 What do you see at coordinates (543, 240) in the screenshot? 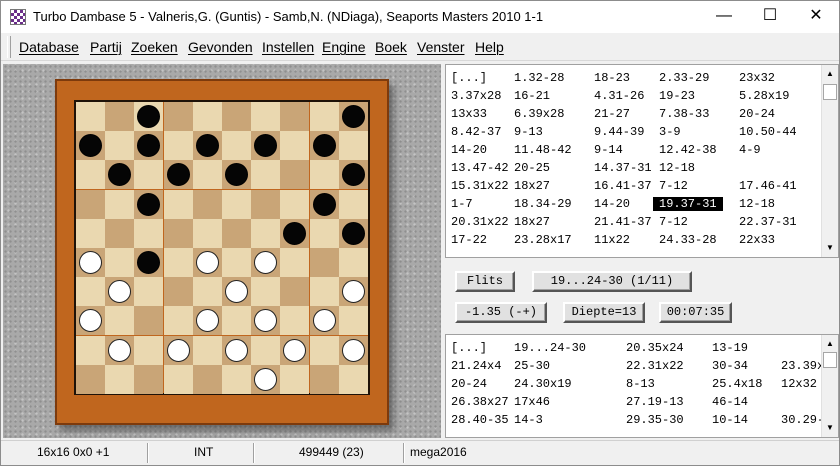
I see `move-token: 23.28x17` at bounding box center [543, 240].